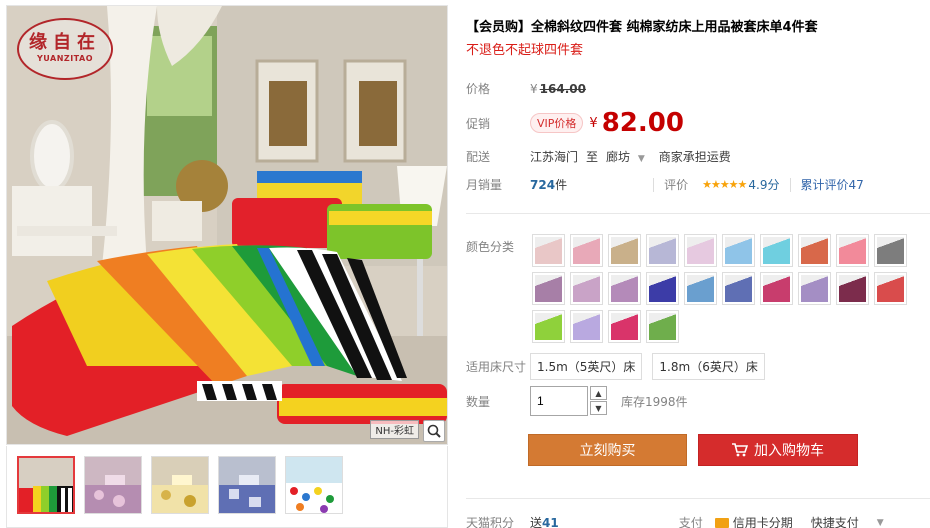 Image resolution: width=930 pixels, height=528 pixels. What do you see at coordinates (607, 450) in the screenshot?
I see `buy-now-button: 立刻购买` at bounding box center [607, 450].